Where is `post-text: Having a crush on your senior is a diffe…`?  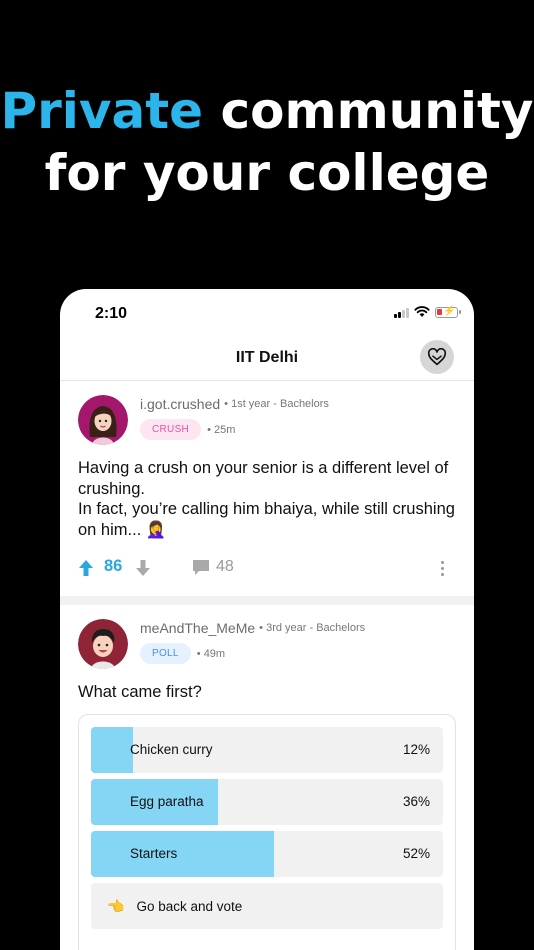
post-text: Having a crush on your senior is a diffe… is located at coordinates (266, 499).